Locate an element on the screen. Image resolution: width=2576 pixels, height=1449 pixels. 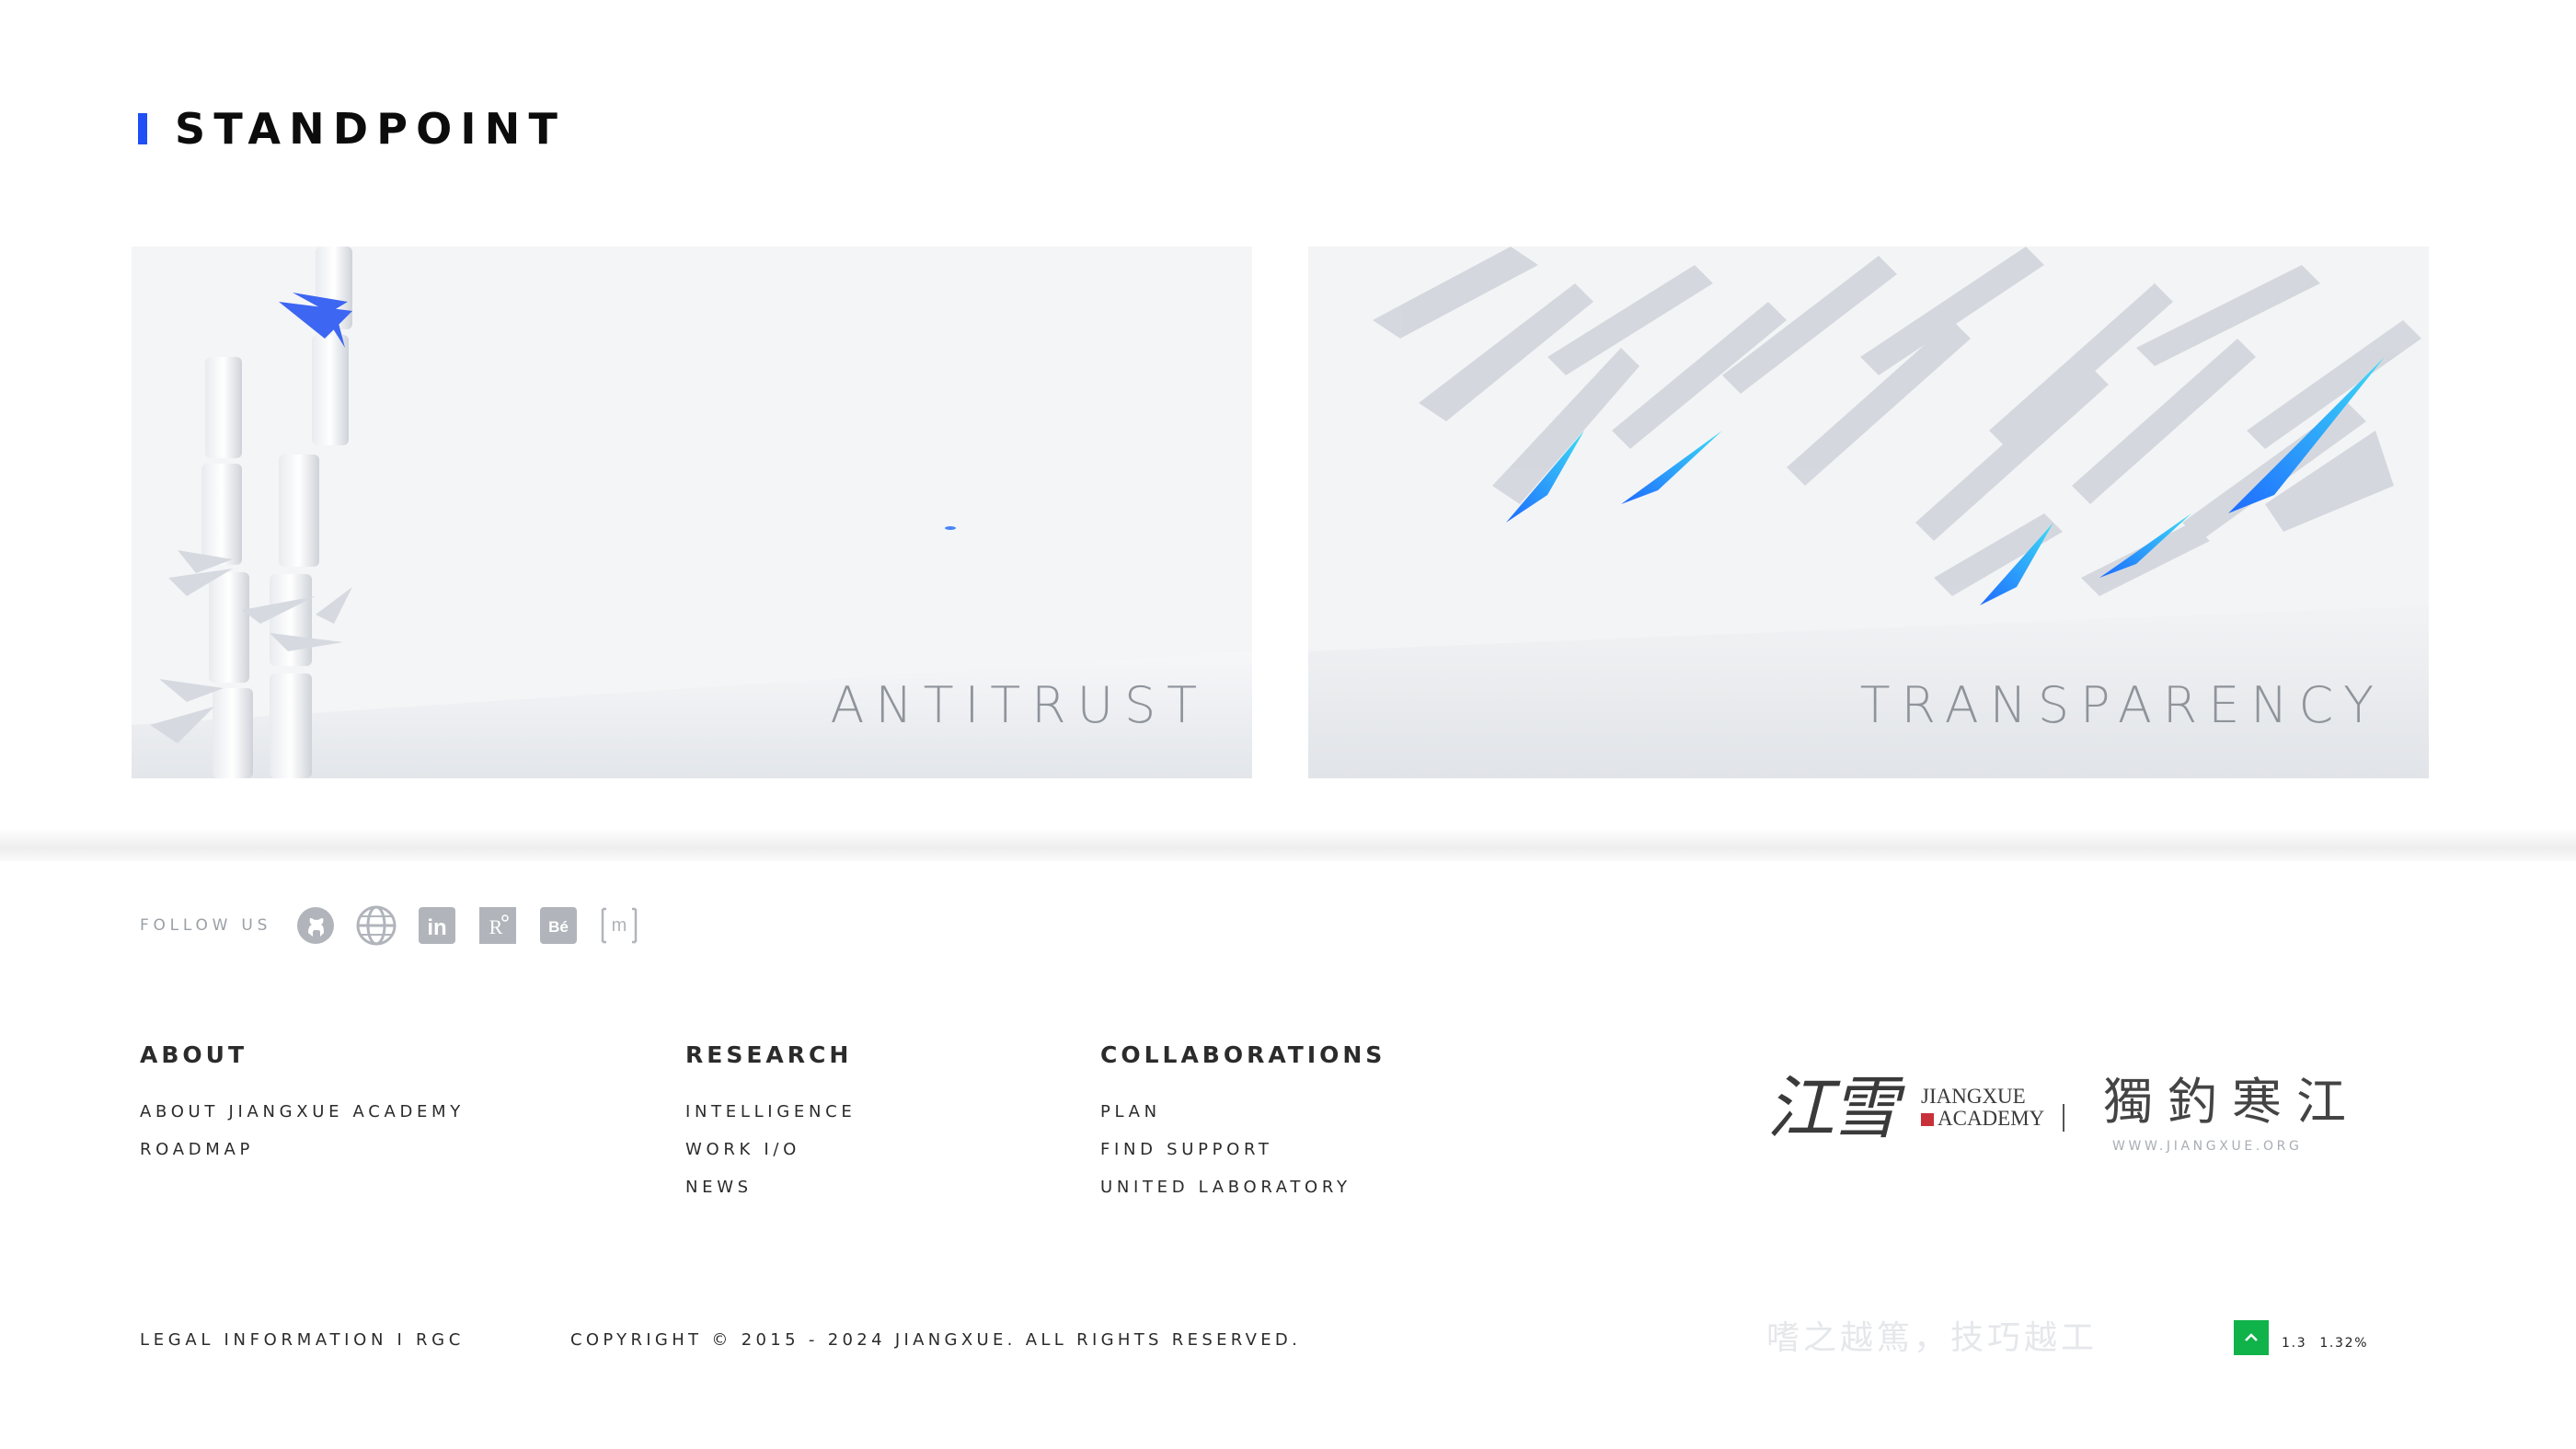
footer-divider is located at coordinates (1288, 844).